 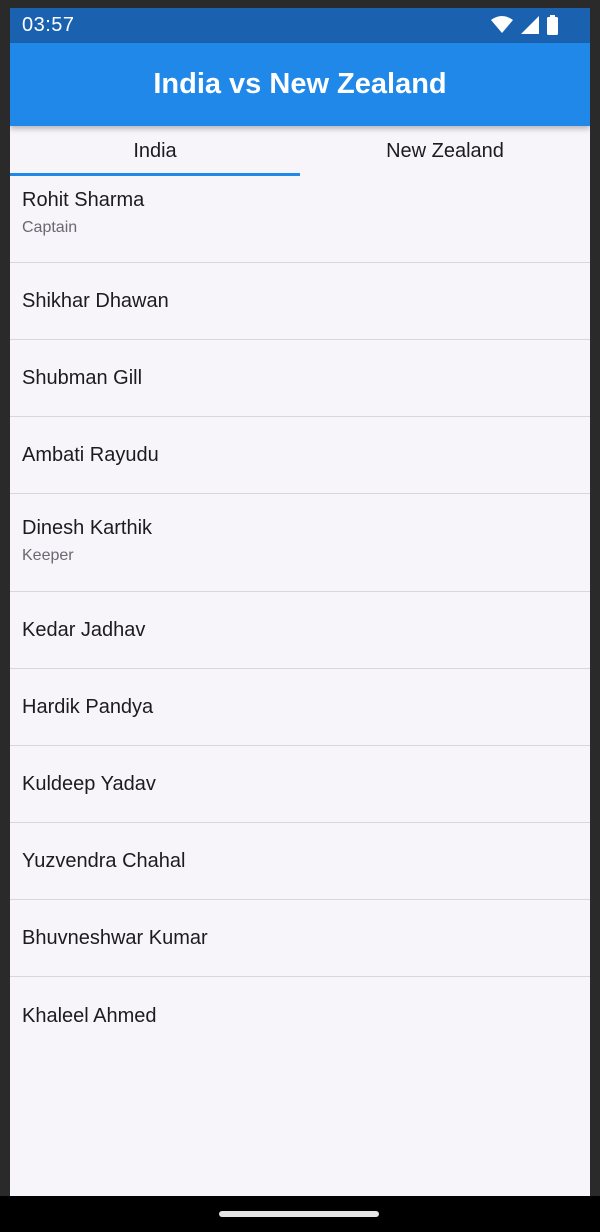 What do you see at coordinates (88, 707) in the screenshot?
I see `player-name: Hardik Pandya` at bounding box center [88, 707].